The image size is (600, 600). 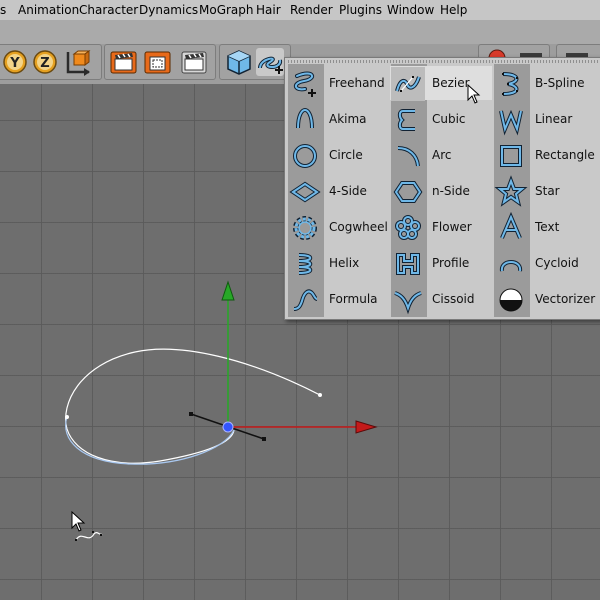 I want to click on x-axis-arrow-icon, so click(x=366, y=427).